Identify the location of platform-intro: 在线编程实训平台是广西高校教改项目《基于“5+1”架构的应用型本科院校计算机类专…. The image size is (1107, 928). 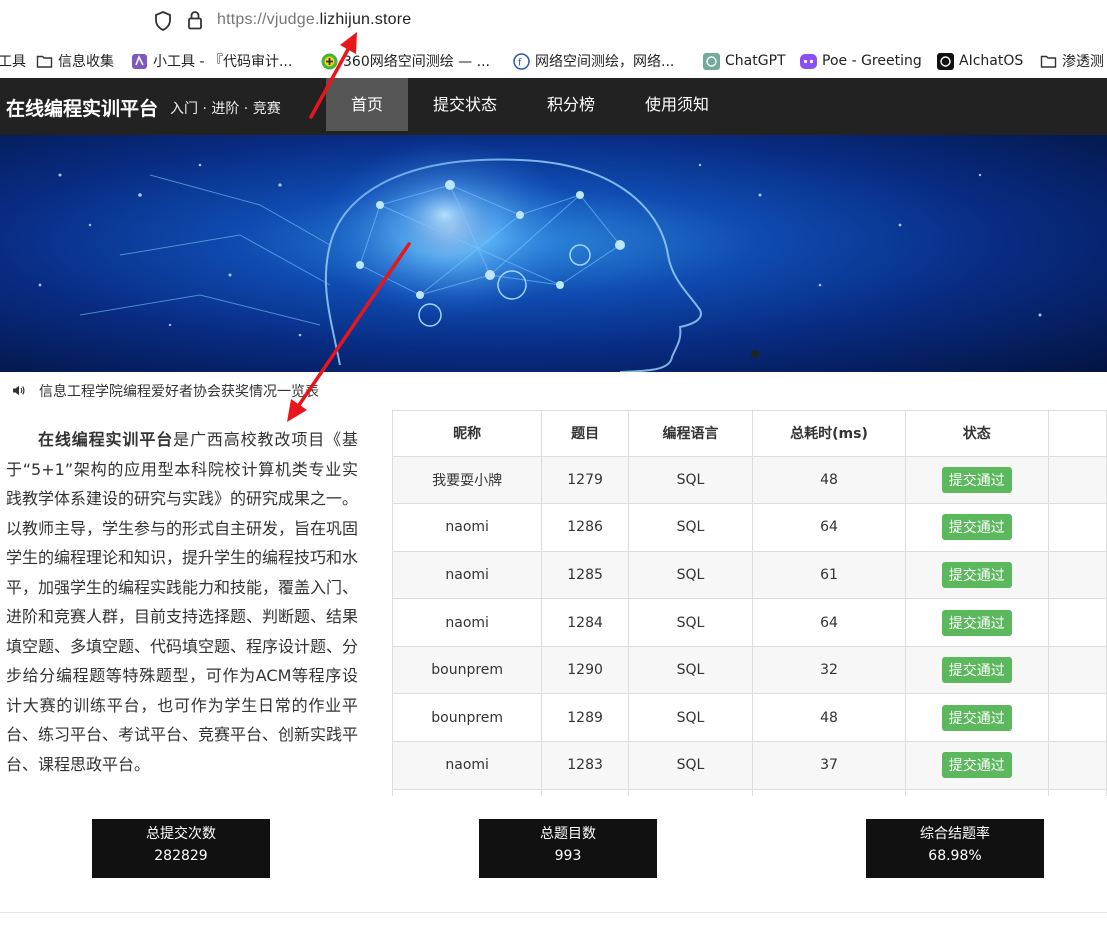
(182, 602).